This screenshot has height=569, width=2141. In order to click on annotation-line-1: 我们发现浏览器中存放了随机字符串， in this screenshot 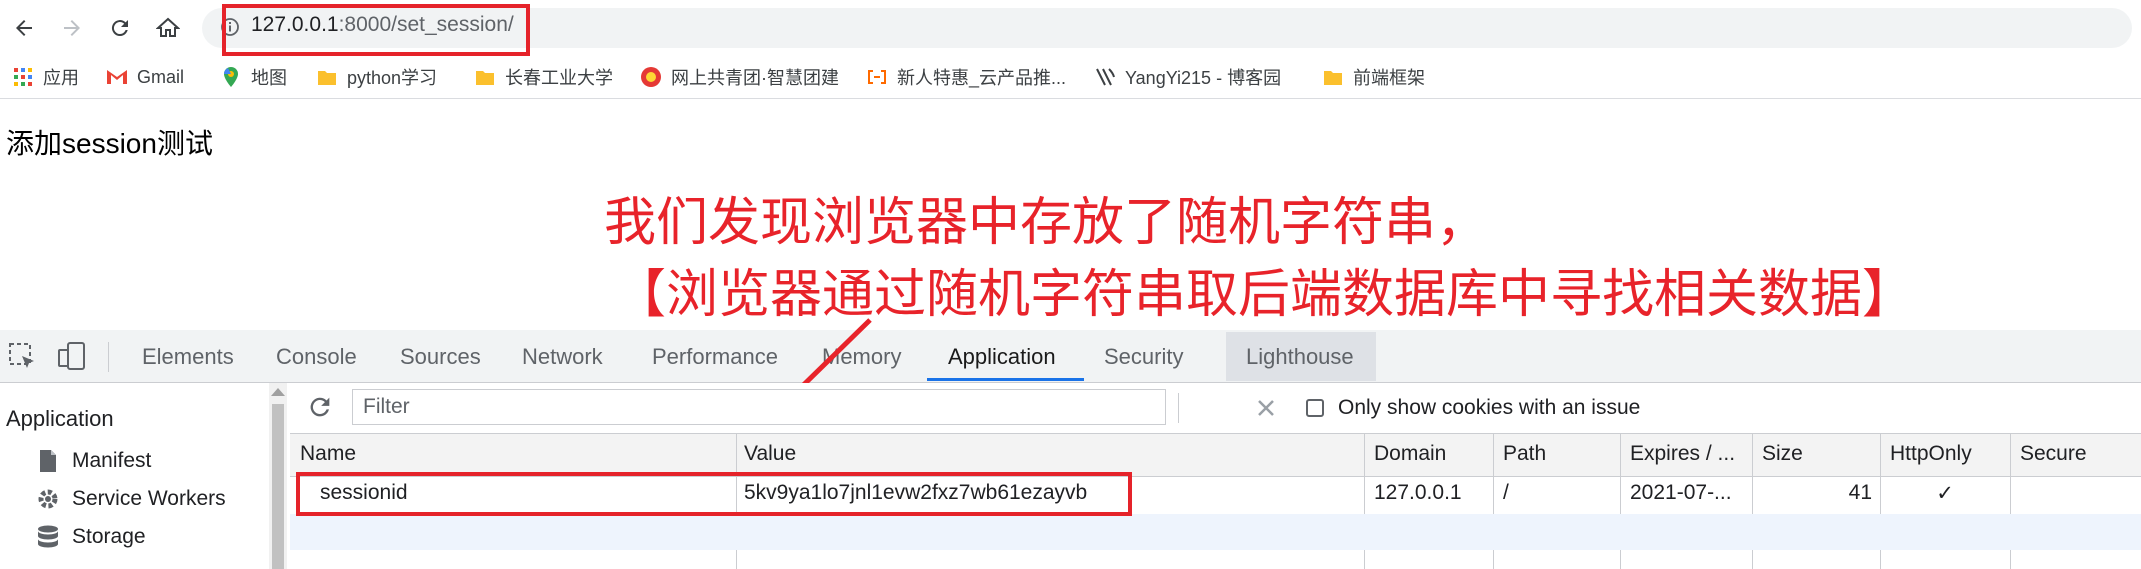, I will do `click(1046, 223)`.